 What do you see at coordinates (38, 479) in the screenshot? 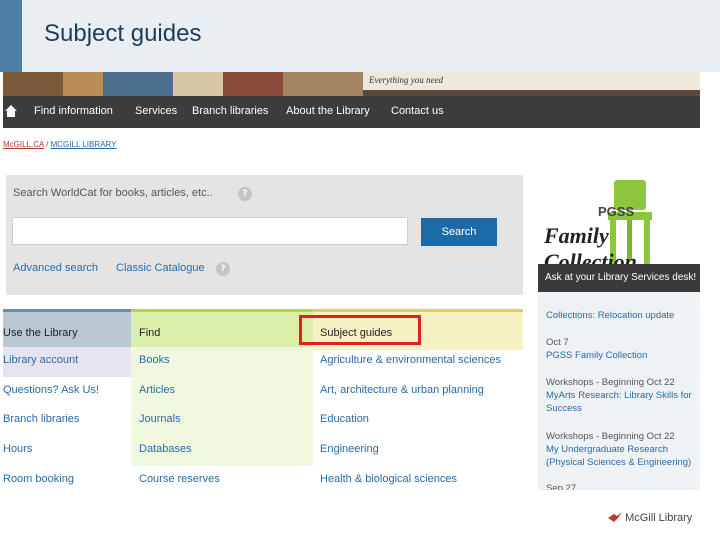
I see `link-label: Room booking` at bounding box center [38, 479].